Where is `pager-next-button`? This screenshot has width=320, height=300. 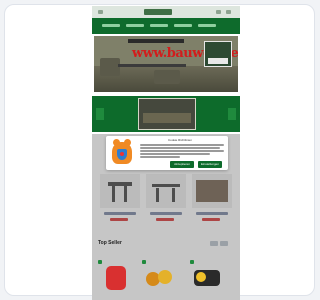 pager-next-button is located at coordinates (224, 243).